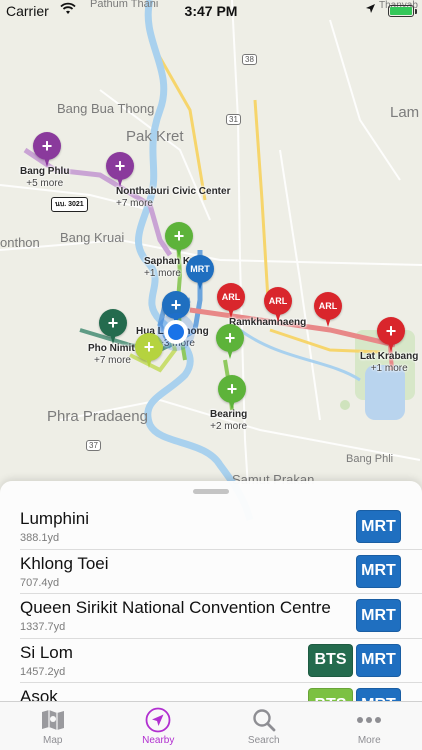 This screenshot has height=750, width=422. Describe the element at coordinates (43, 627) in the screenshot. I see `station-distance: 1337.7yd` at that location.